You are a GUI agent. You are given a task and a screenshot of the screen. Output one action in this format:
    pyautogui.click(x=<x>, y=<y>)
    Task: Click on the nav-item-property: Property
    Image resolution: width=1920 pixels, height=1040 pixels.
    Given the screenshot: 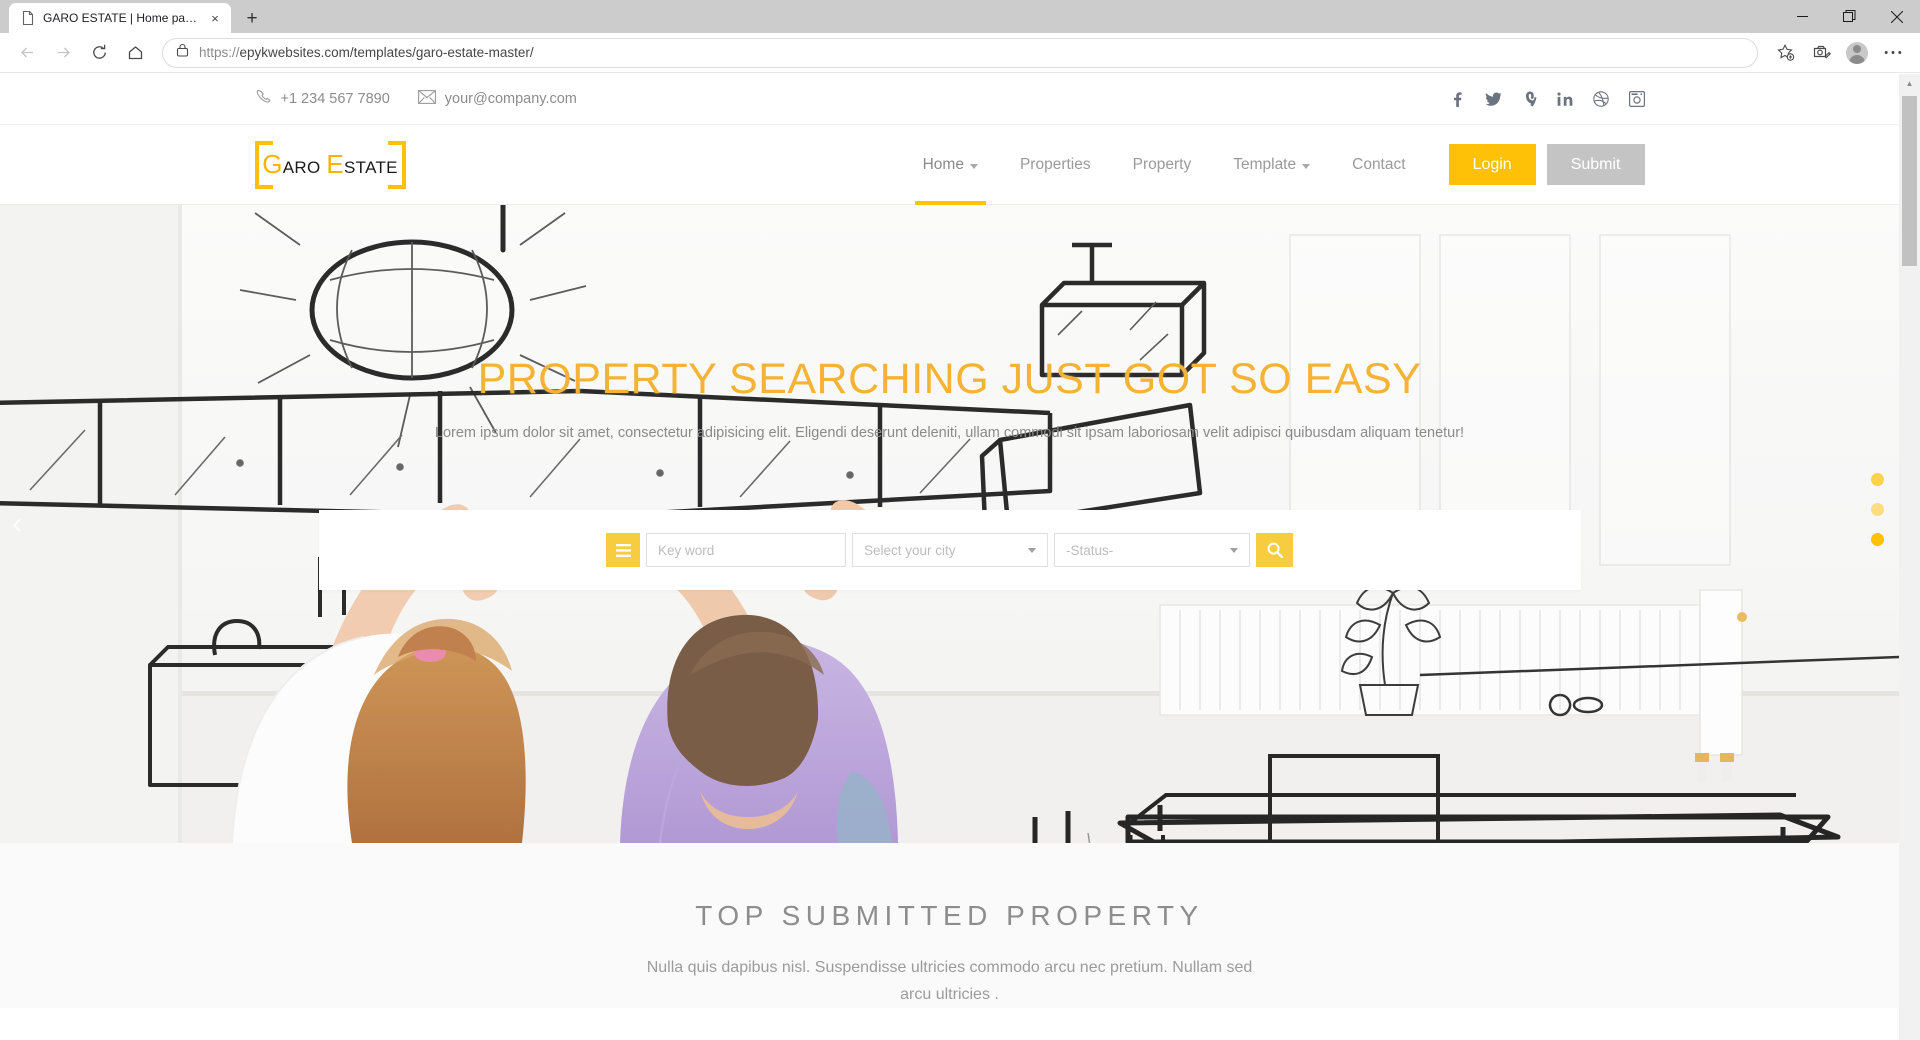 What is the action you would take?
    pyautogui.click(x=1162, y=164)
    